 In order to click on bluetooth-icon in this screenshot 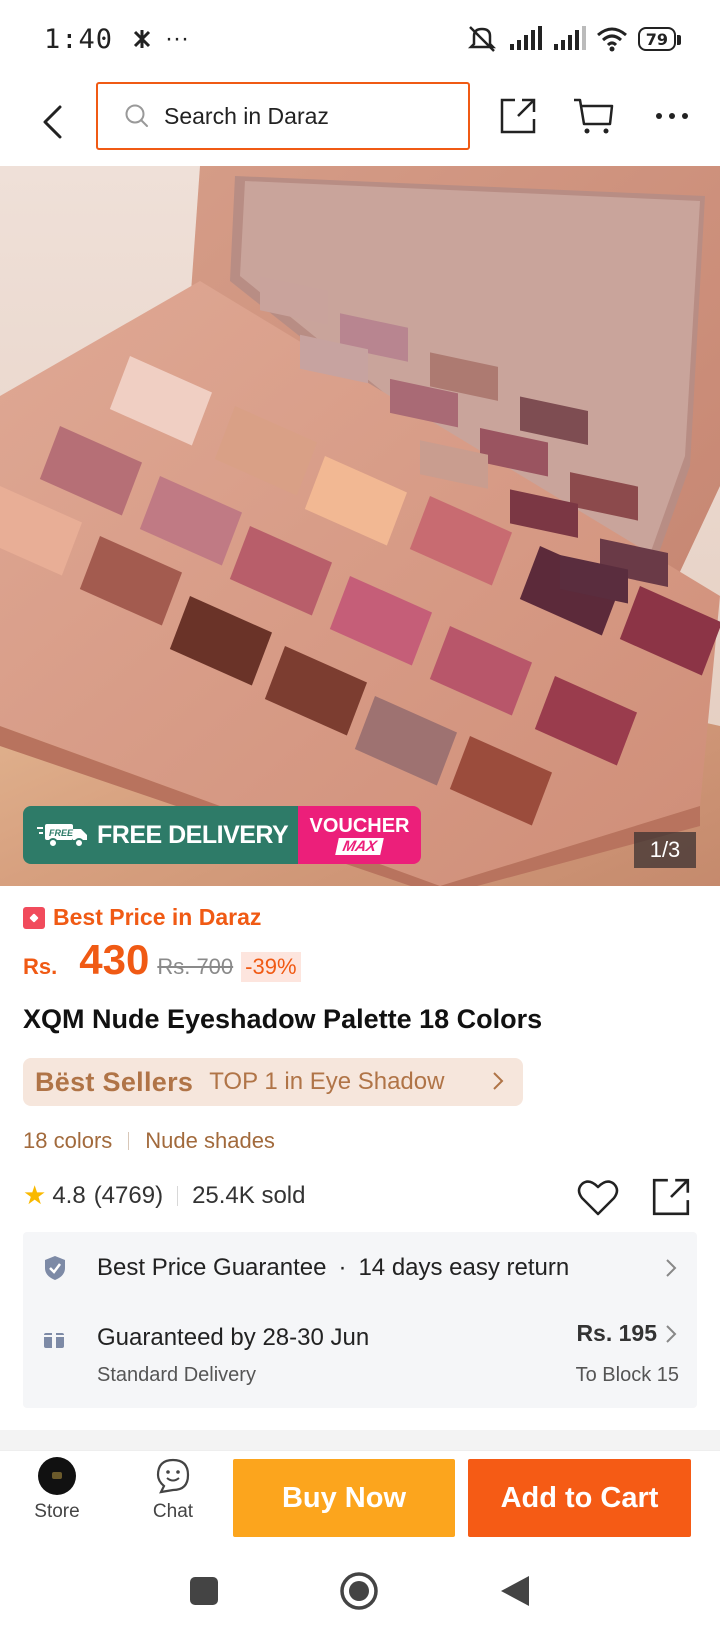, I will do `click(142, 39)`.